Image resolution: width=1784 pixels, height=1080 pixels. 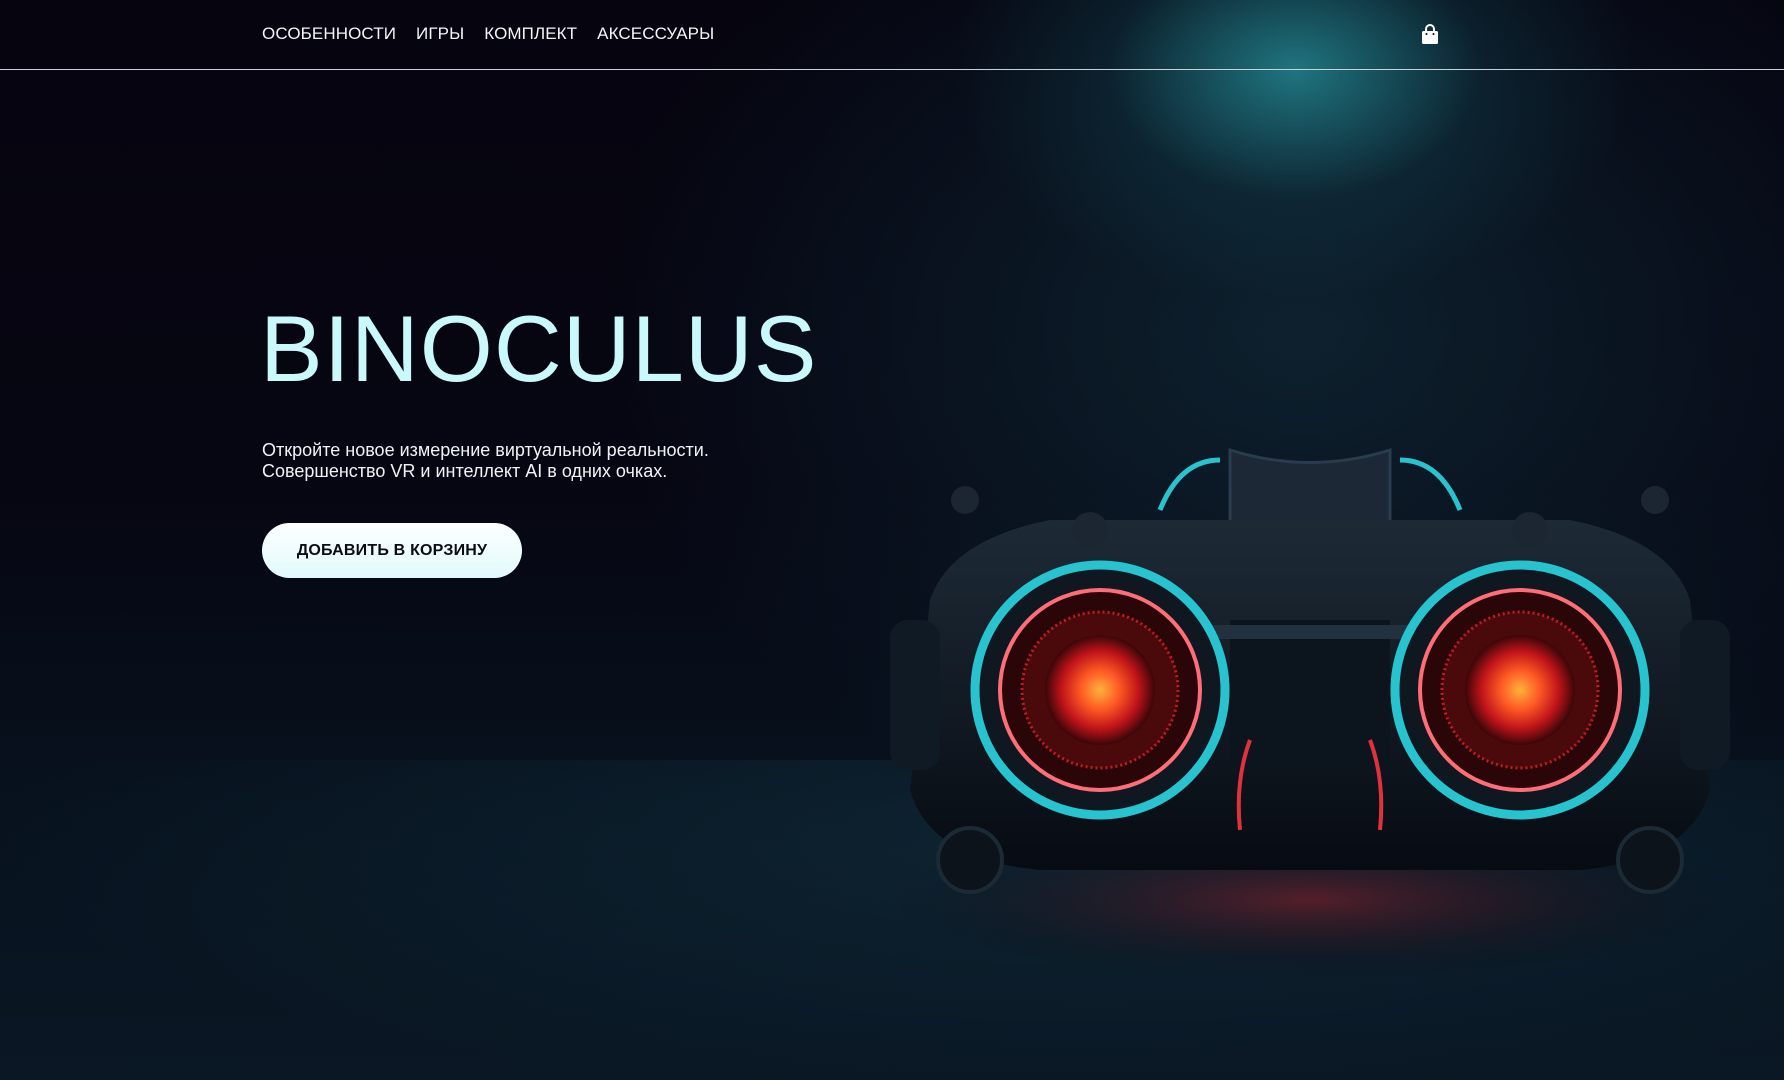 What do you see at coordinates (539, 348) in the screenshot?
I see `hero-title: BINOCULUS` at bounding box center [539, 348].